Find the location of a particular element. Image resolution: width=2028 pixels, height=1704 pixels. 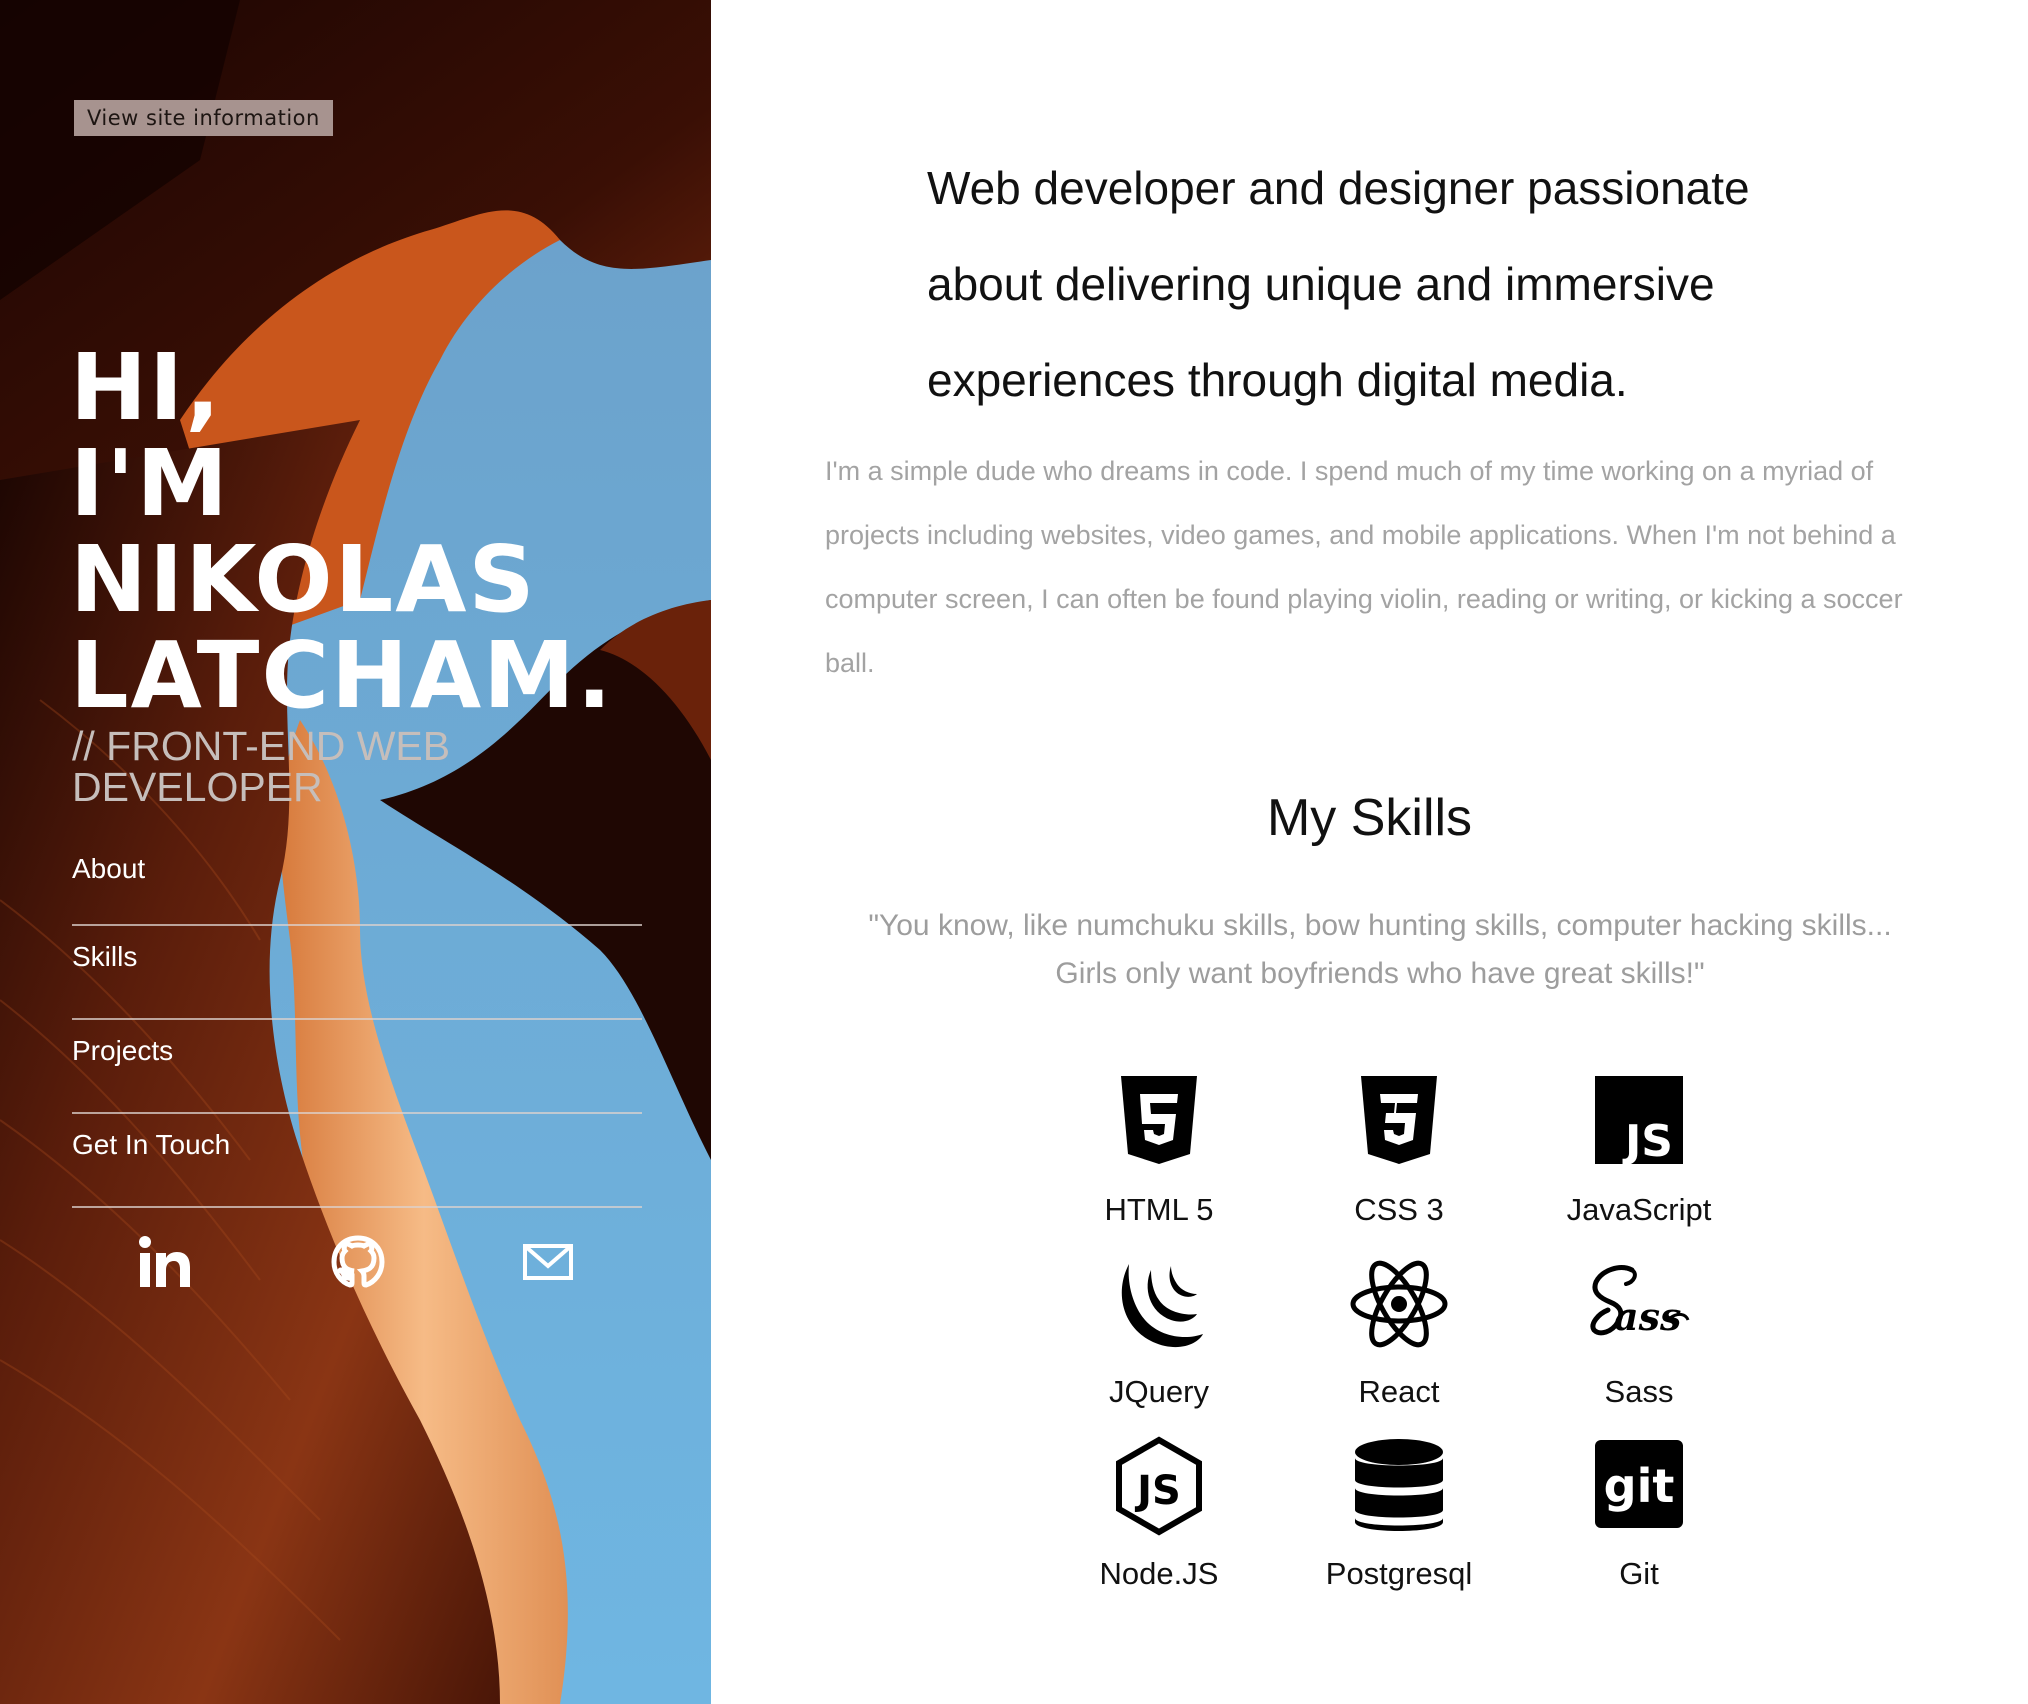

sass-icon: ass is located at coordinates (1640, 1302).